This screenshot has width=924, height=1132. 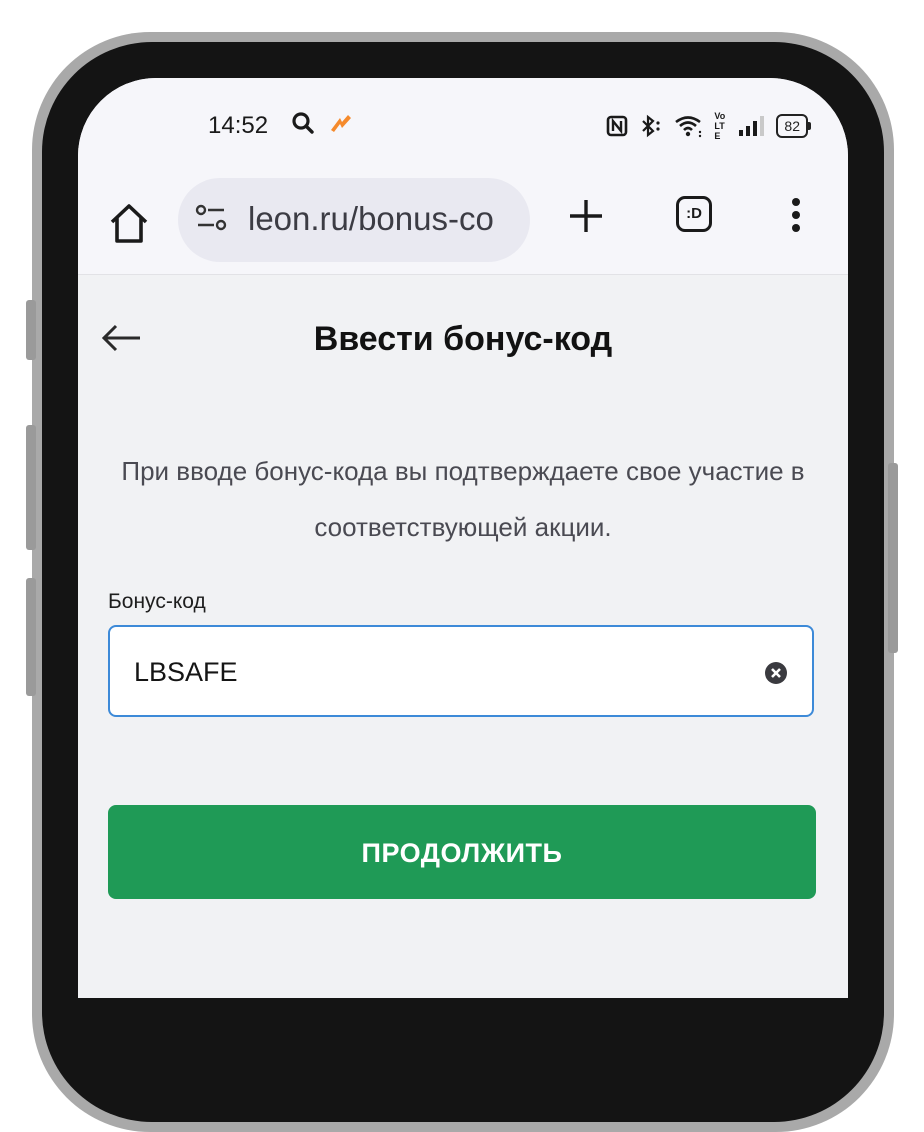 What do you see at coordinates (752, 126) in the screenshot?
I see `signal-icon` at bounding box center [752, 126].